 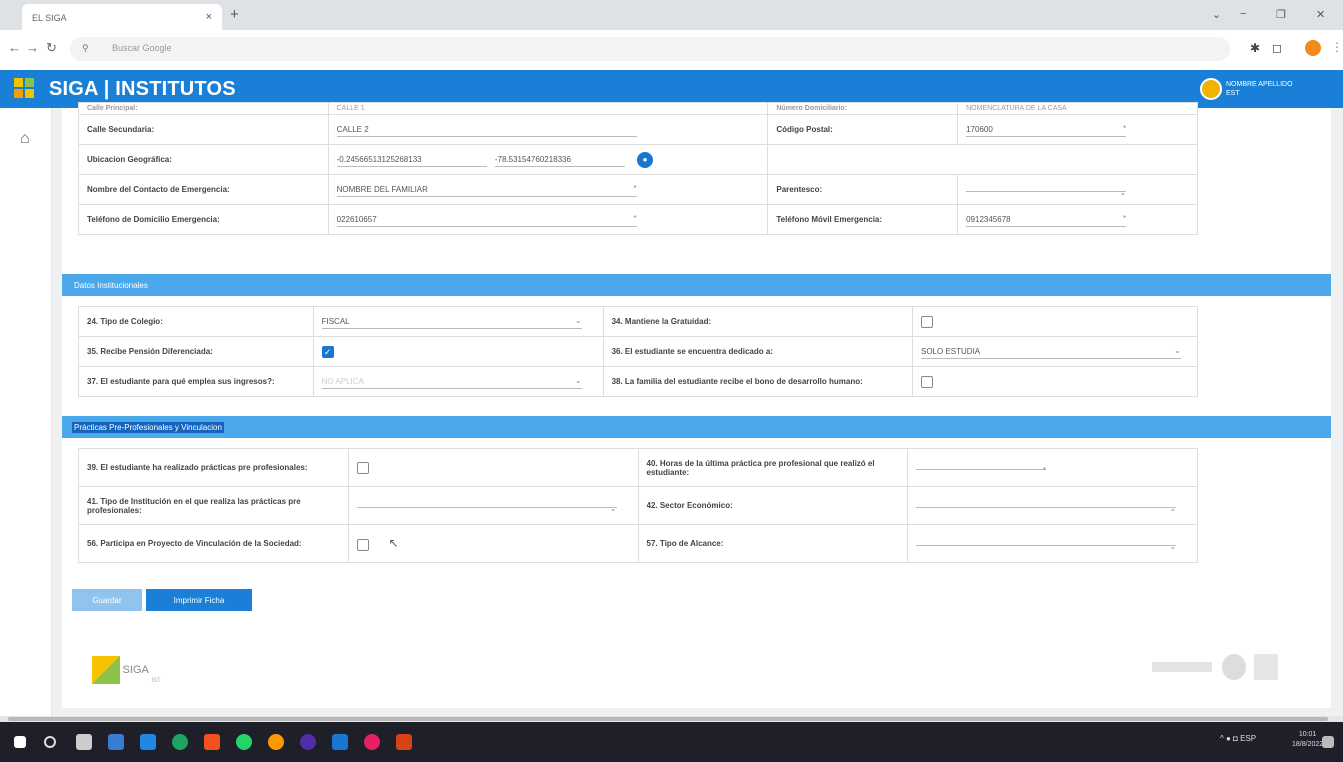 I want to click on vscode-icon, so click(x=340, y=742).